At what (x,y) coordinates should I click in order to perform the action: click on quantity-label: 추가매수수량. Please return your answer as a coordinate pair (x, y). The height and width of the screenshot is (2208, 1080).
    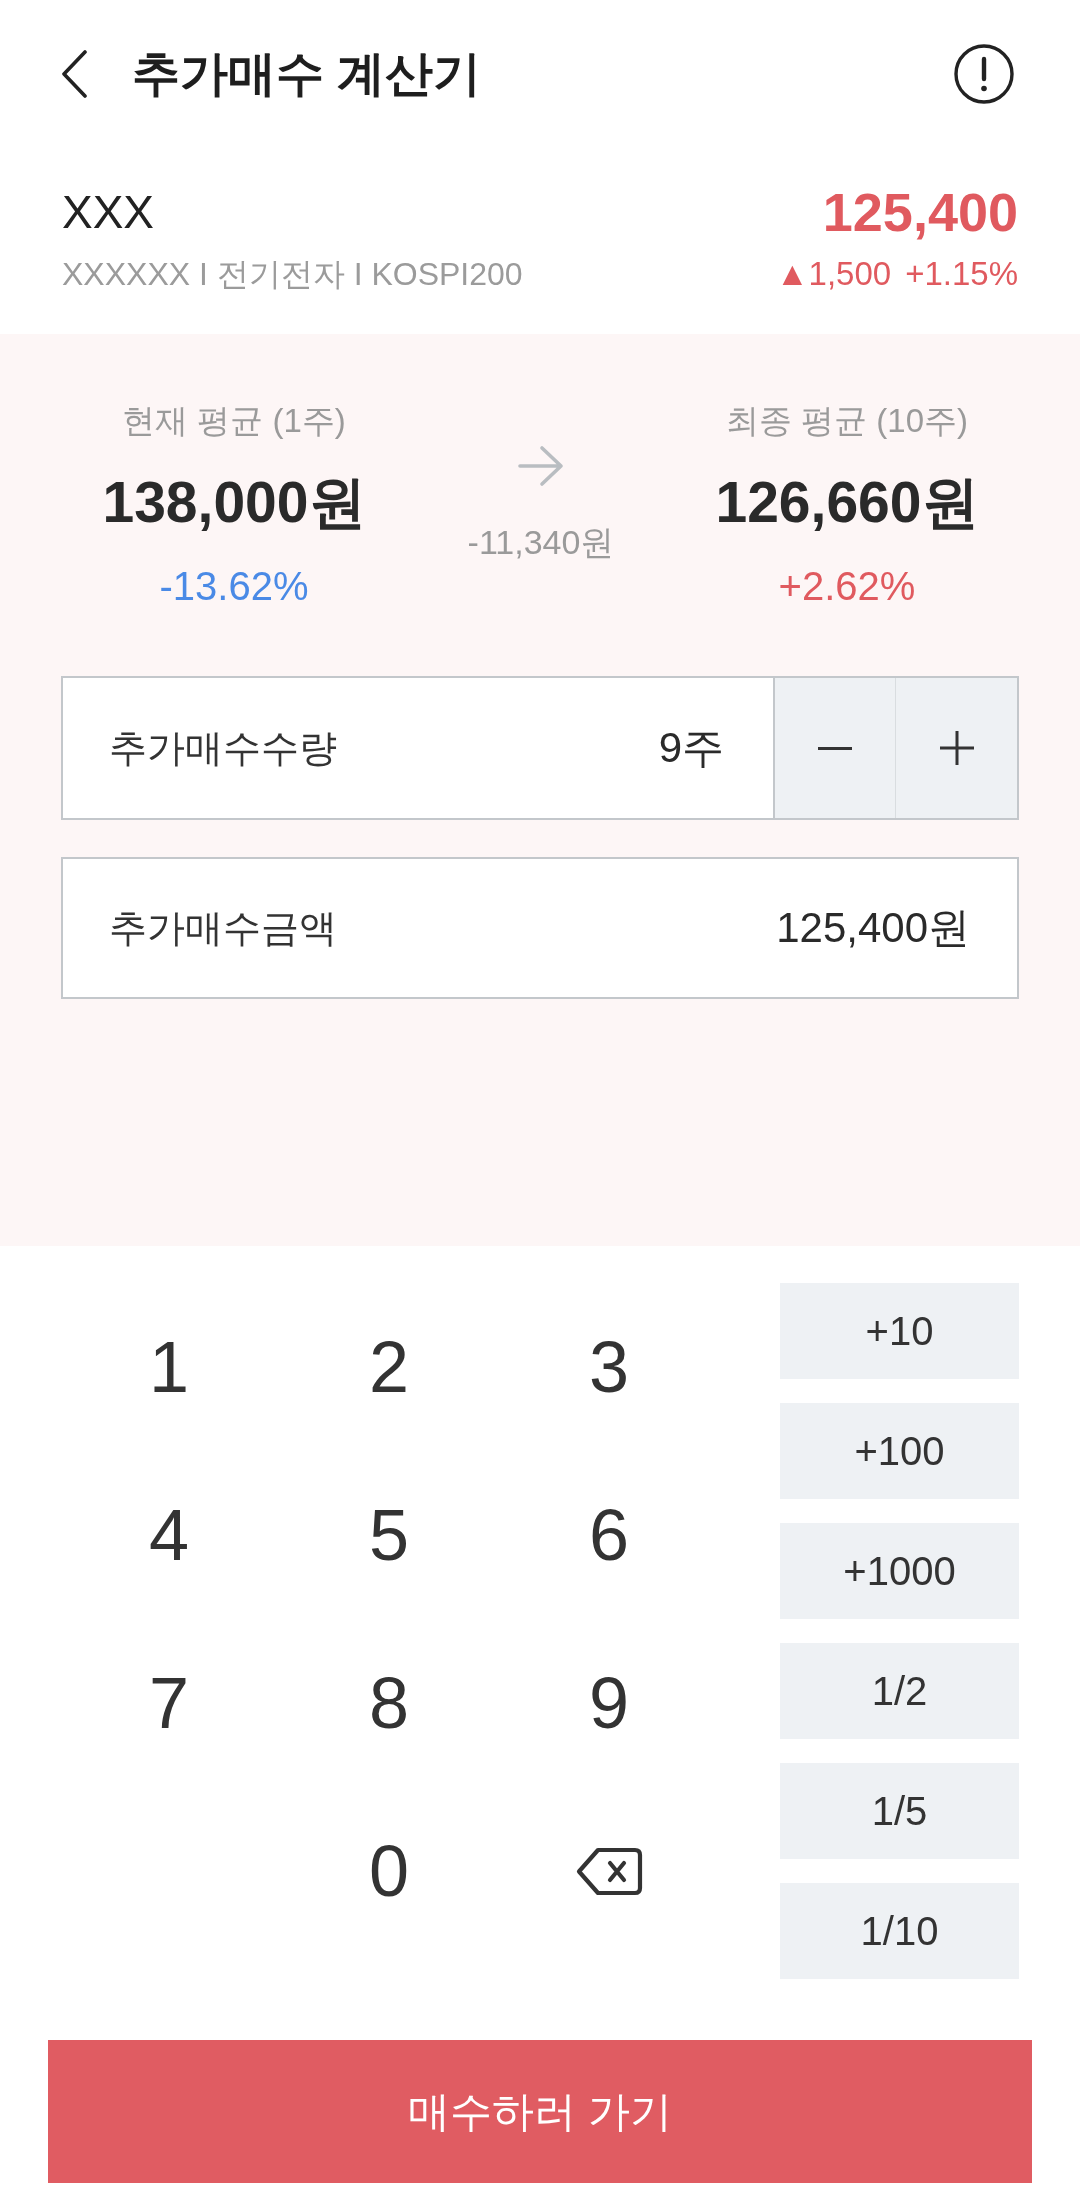
    Looking at the image, I should click on (223, 748).